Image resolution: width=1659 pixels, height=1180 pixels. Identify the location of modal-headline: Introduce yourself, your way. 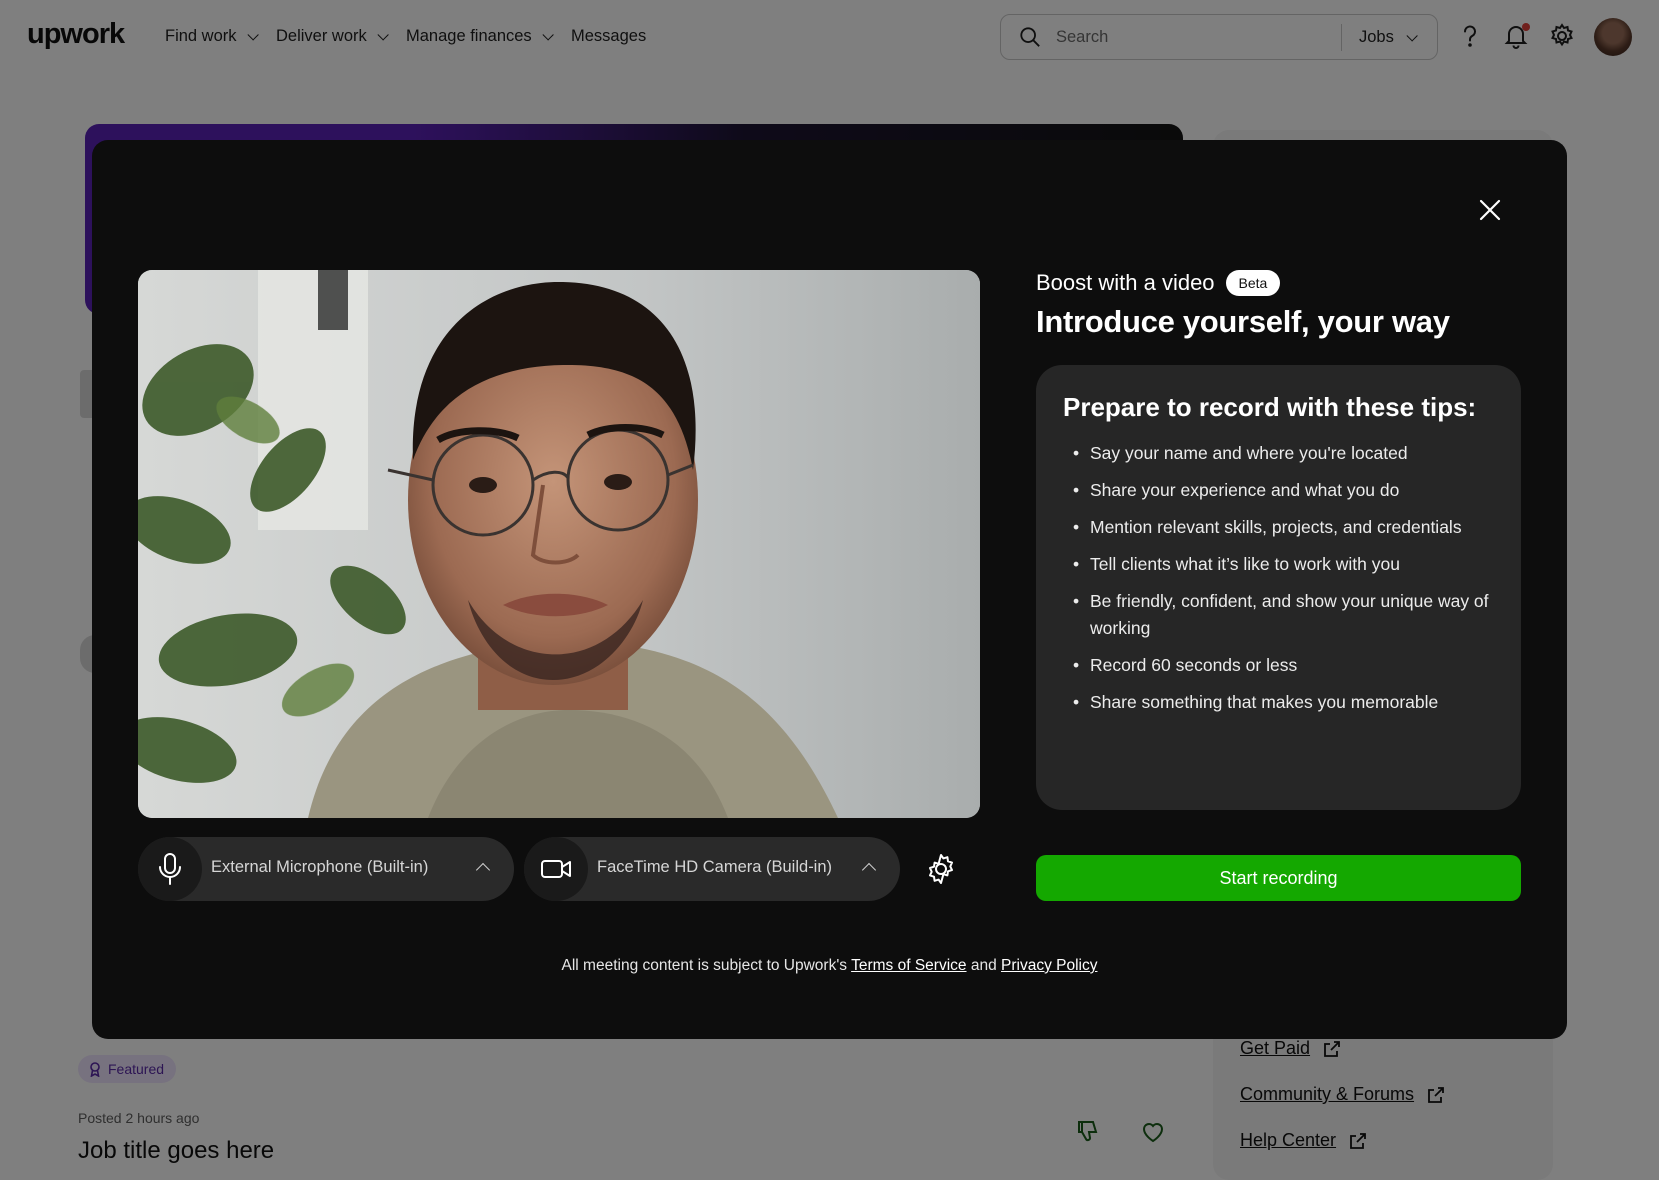
(1243, 321).